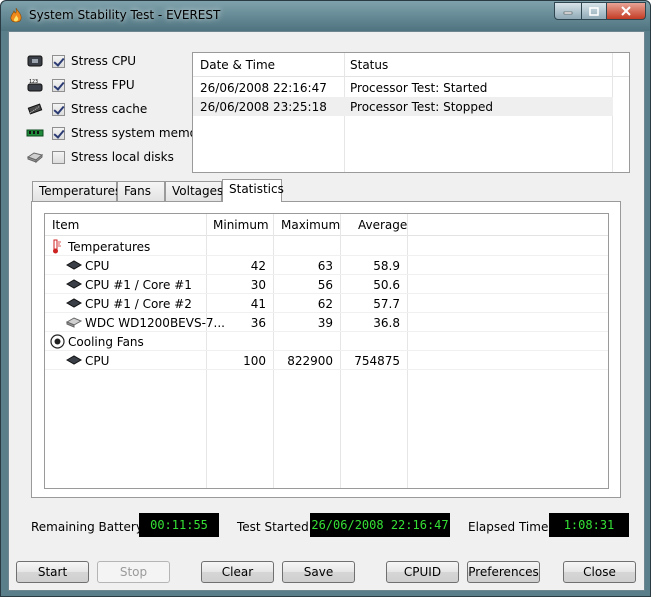 The image size is (651, 597). Describe the element at coordinates (104, 61) in the screenshot. I see `stress-cpu-label: Stress CPU` at that location.